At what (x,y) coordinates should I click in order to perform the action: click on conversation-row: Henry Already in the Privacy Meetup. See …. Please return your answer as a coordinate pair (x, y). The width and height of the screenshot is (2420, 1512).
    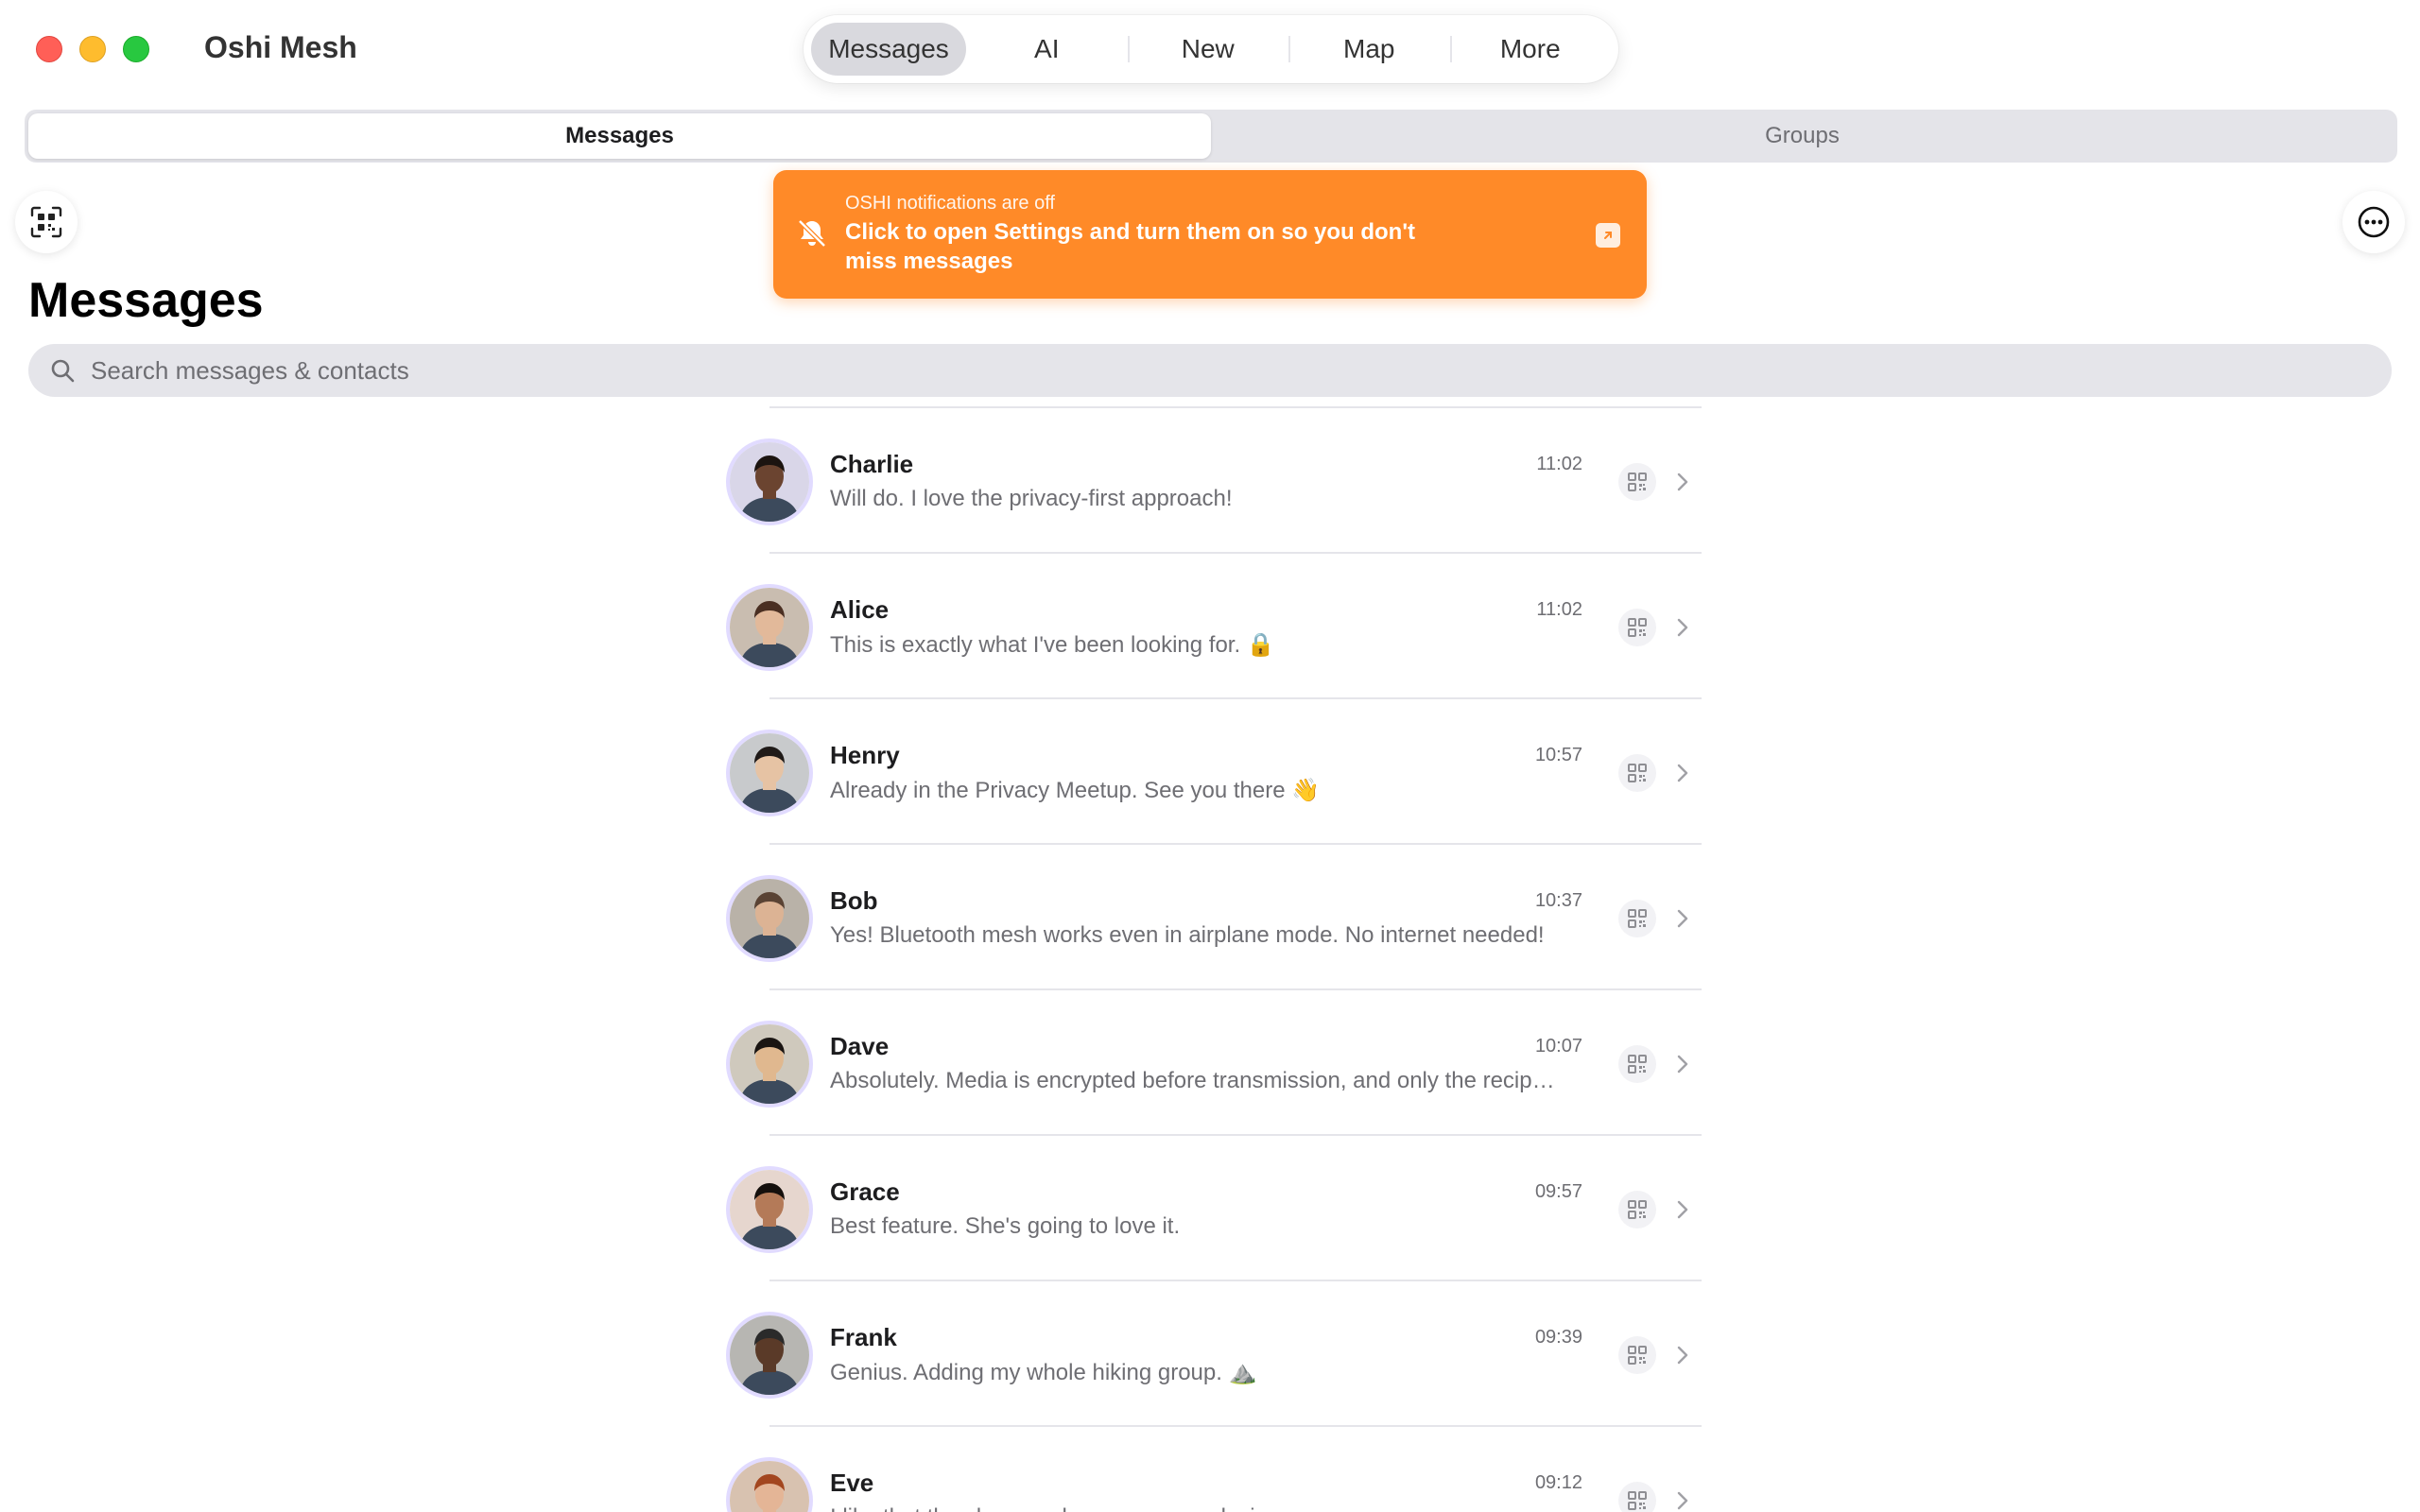
    Looking at the image, I should click on (1210, 772).